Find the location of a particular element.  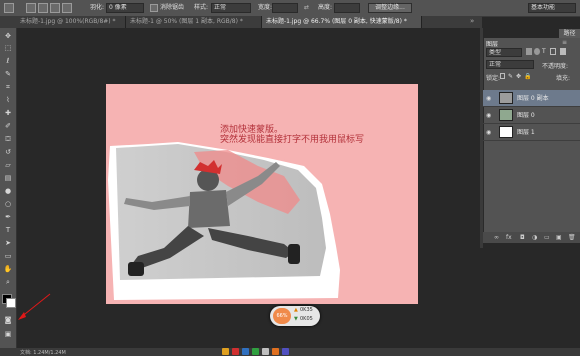

download-arrow-icon: ▼ is located at coordinates (296, 319).